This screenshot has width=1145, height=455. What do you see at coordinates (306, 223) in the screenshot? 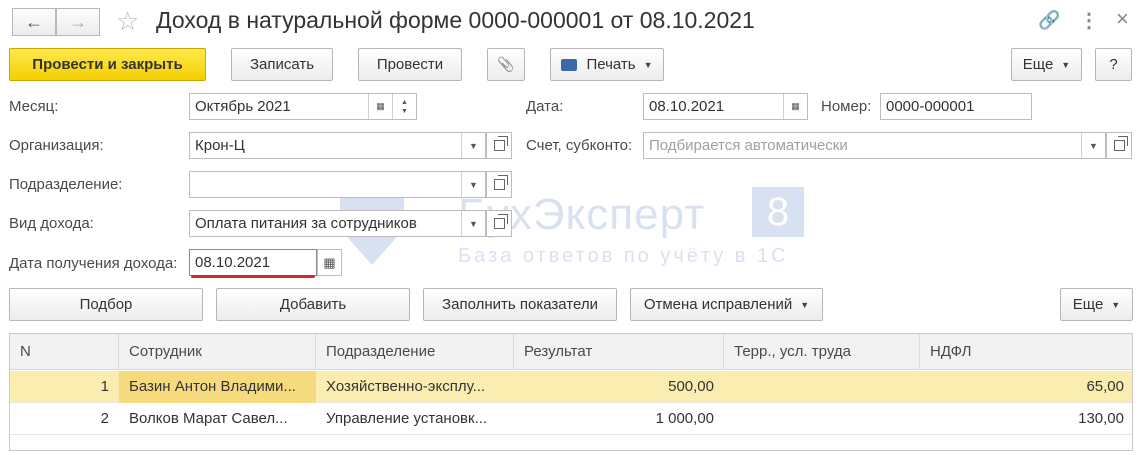
I see `income-type-value: Оплата питания за сотрудников` at bounding box center [306, 223].